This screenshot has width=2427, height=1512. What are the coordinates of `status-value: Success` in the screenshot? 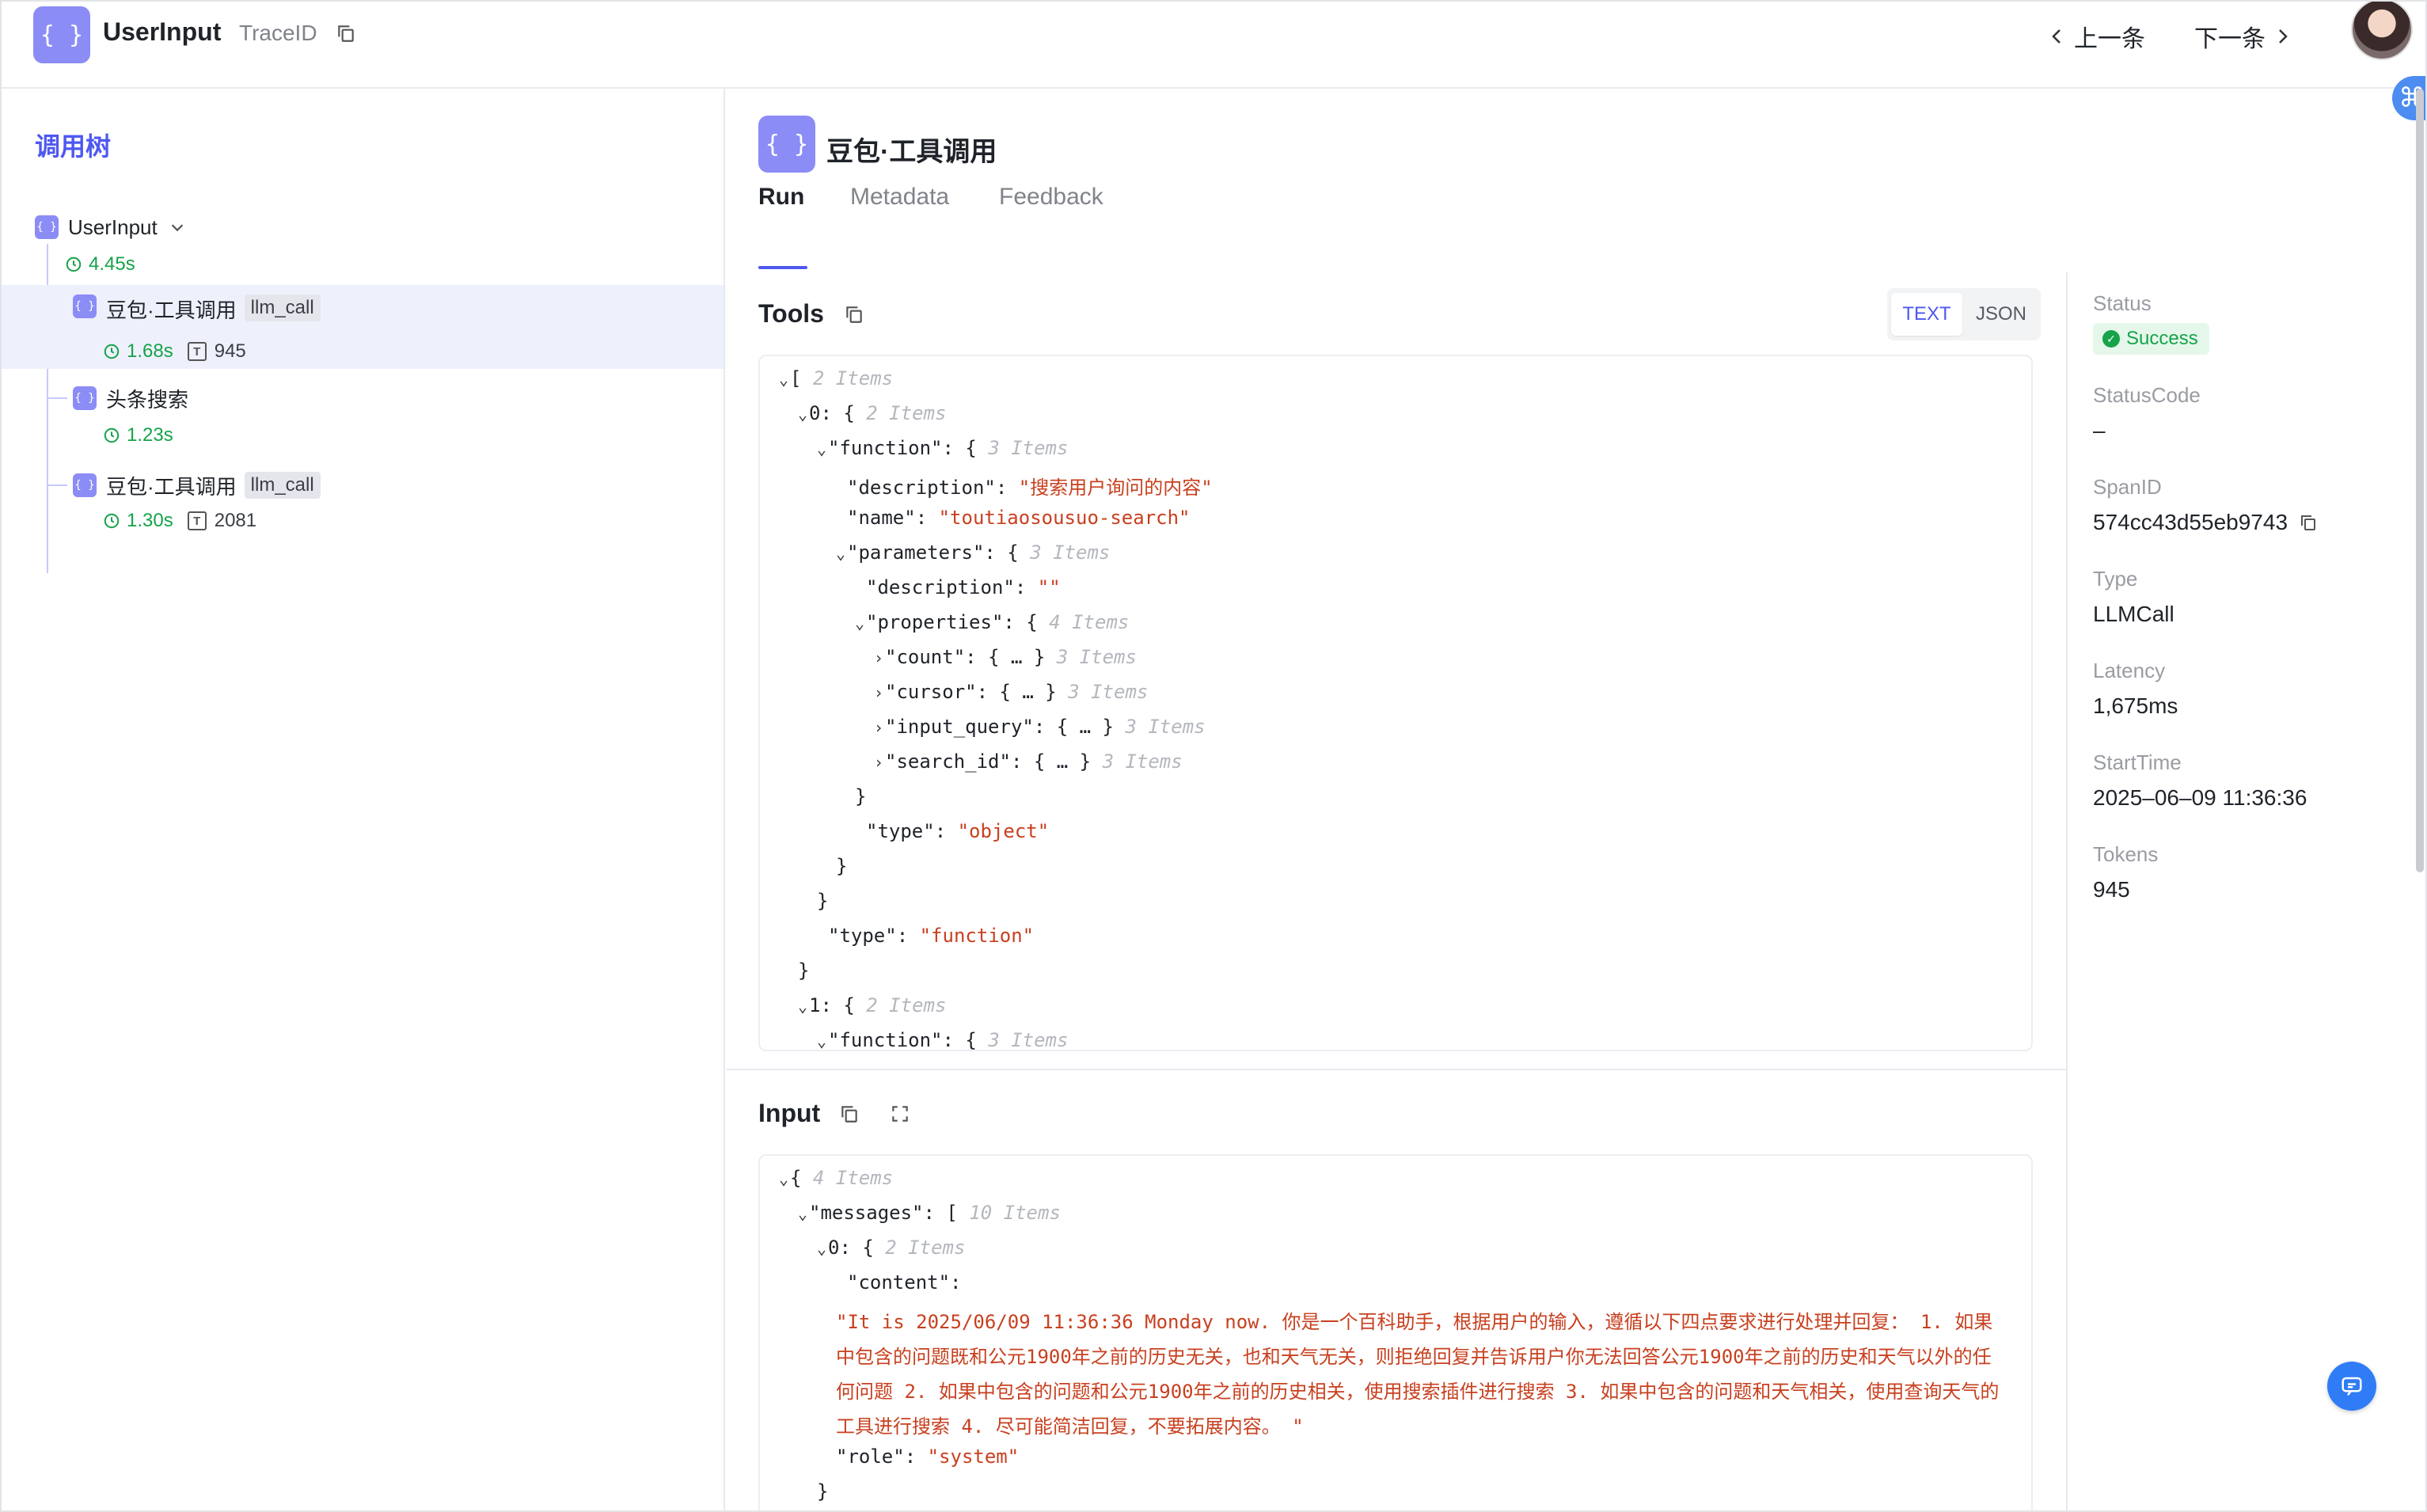 It's located at (2162, 338).